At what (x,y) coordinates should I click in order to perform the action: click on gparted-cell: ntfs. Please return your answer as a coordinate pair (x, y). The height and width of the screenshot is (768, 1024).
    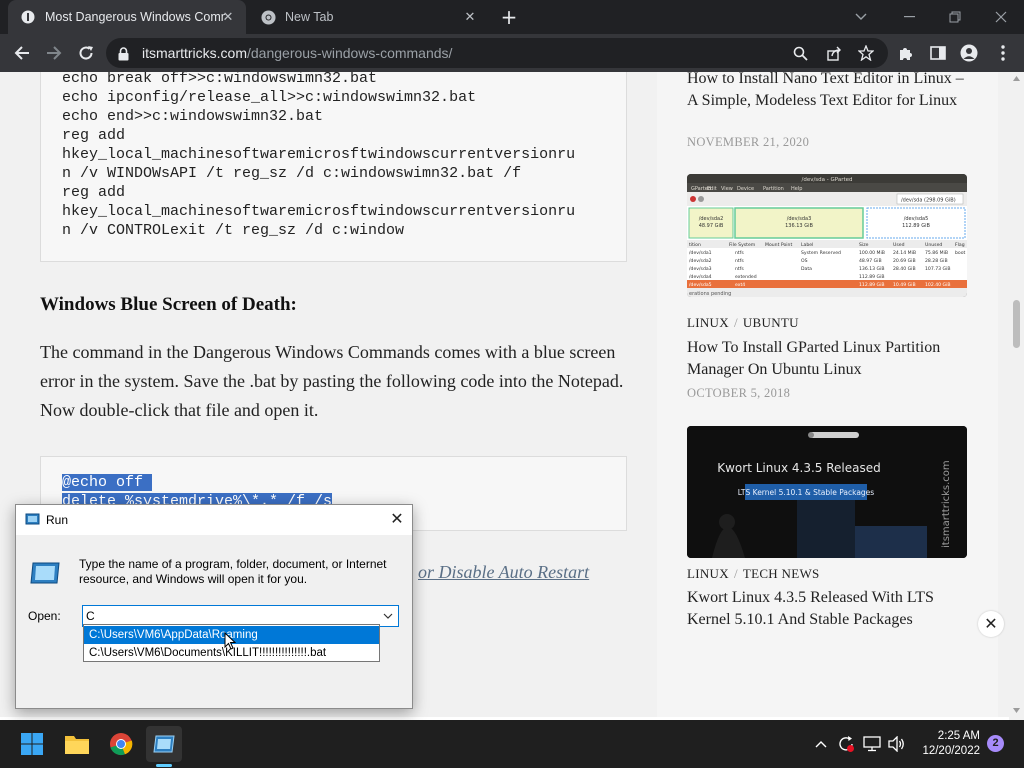
    Looking at the image, I should click on (739, 253).